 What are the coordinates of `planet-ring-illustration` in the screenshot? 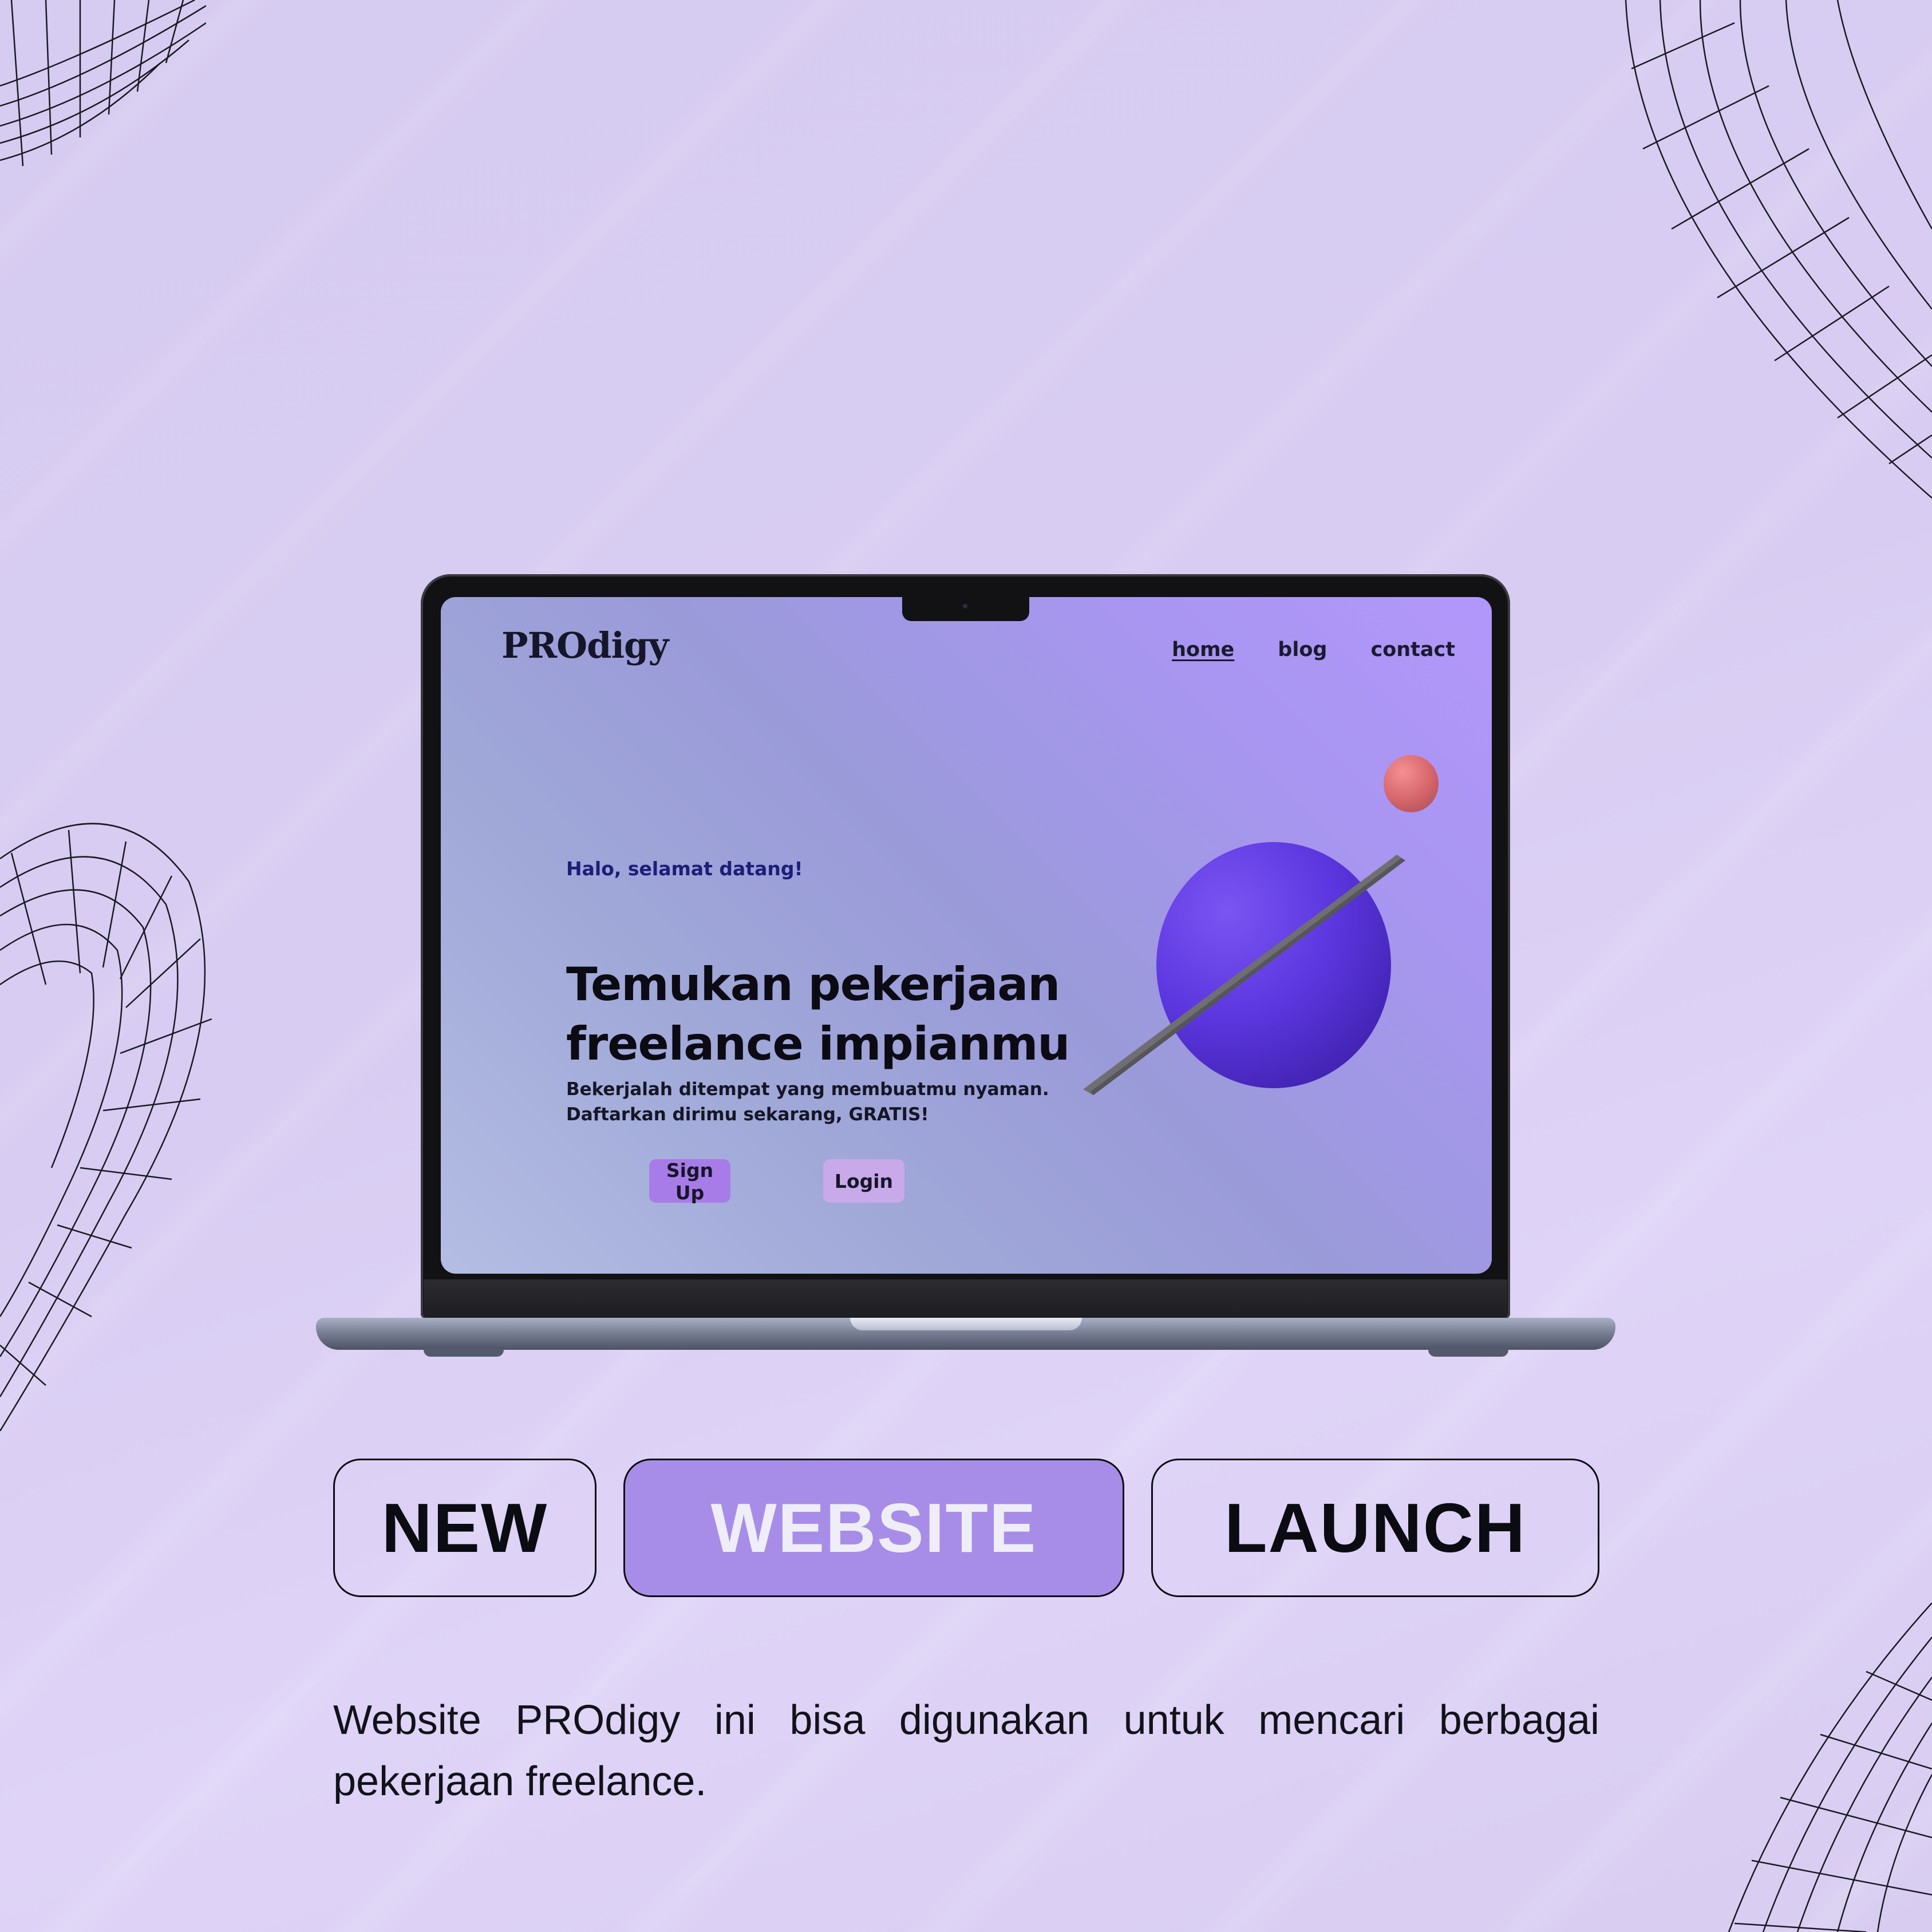 It's located at (1244, 975).